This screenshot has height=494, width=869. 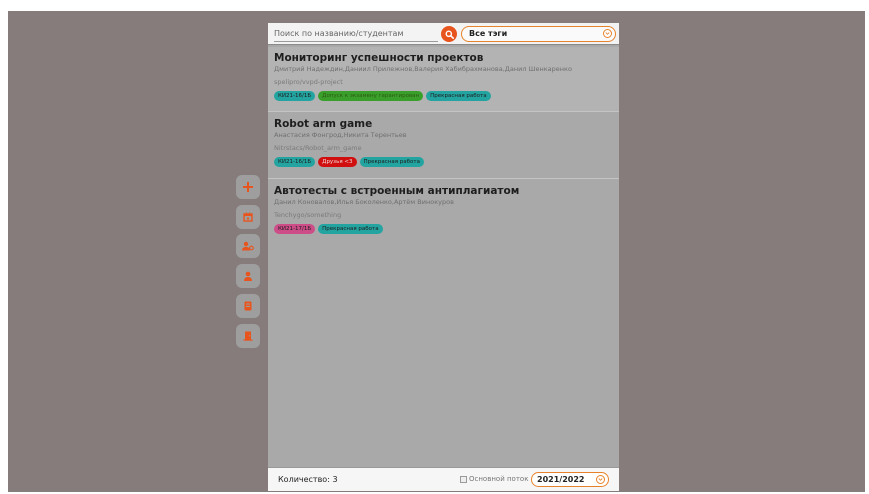 I want to click on year-select: 2021/2022, so click(x=570, y=479).